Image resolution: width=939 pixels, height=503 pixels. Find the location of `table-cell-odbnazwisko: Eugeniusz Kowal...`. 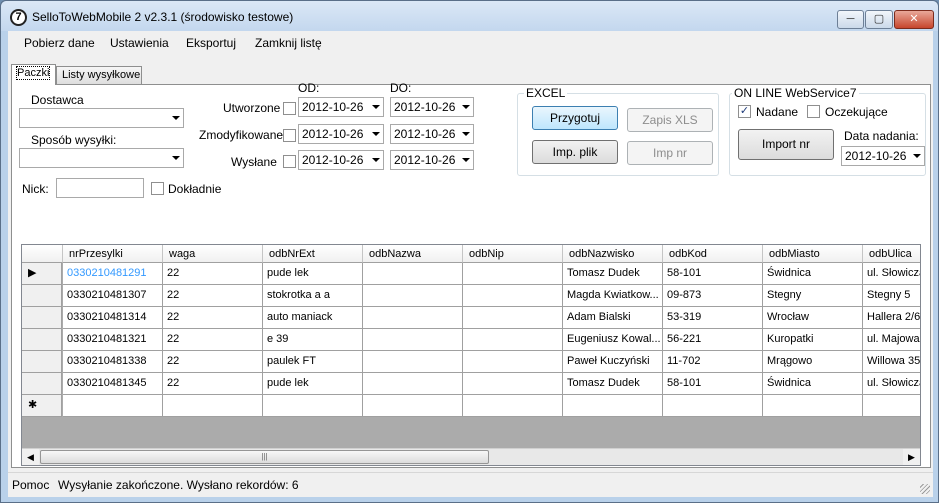

table-cell-odbnazwisko: Eugeniusz Kowal... is located at coordinates (613, 340).